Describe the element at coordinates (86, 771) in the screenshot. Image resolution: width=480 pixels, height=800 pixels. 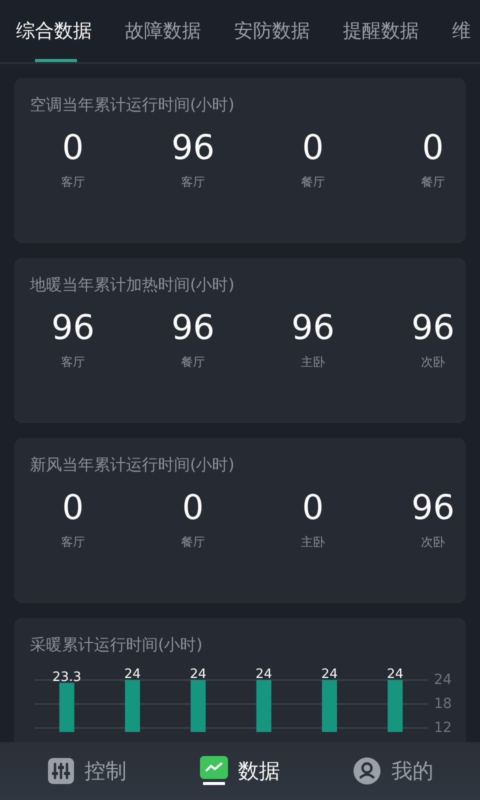
I see `nav-item: 控制` at that location.